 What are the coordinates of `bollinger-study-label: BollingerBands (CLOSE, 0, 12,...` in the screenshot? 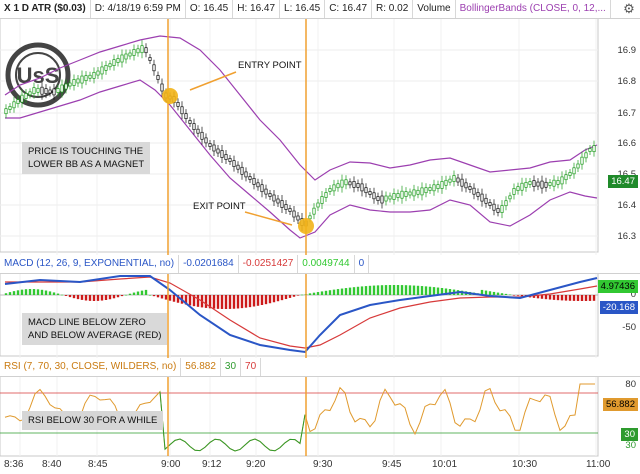 It's located at (533, 9).